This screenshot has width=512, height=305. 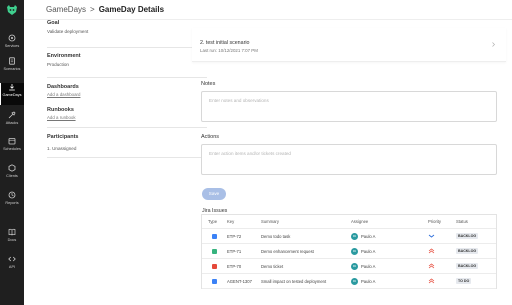 I want to click on column-header-status: Status, so click(x=462, y=221).